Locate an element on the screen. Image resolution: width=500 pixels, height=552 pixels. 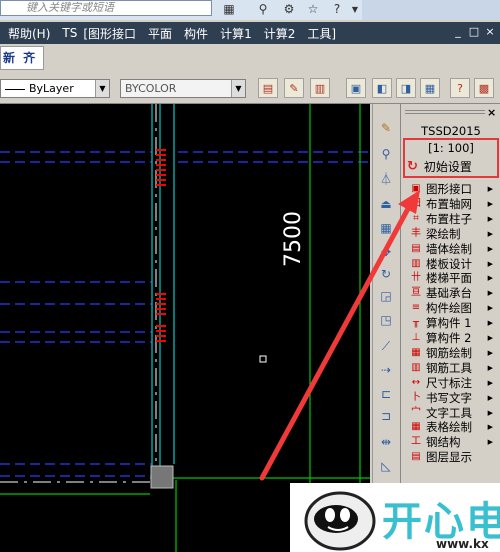
watermark-logo: 开心电 www.kx is located at coordinates (395, 517).